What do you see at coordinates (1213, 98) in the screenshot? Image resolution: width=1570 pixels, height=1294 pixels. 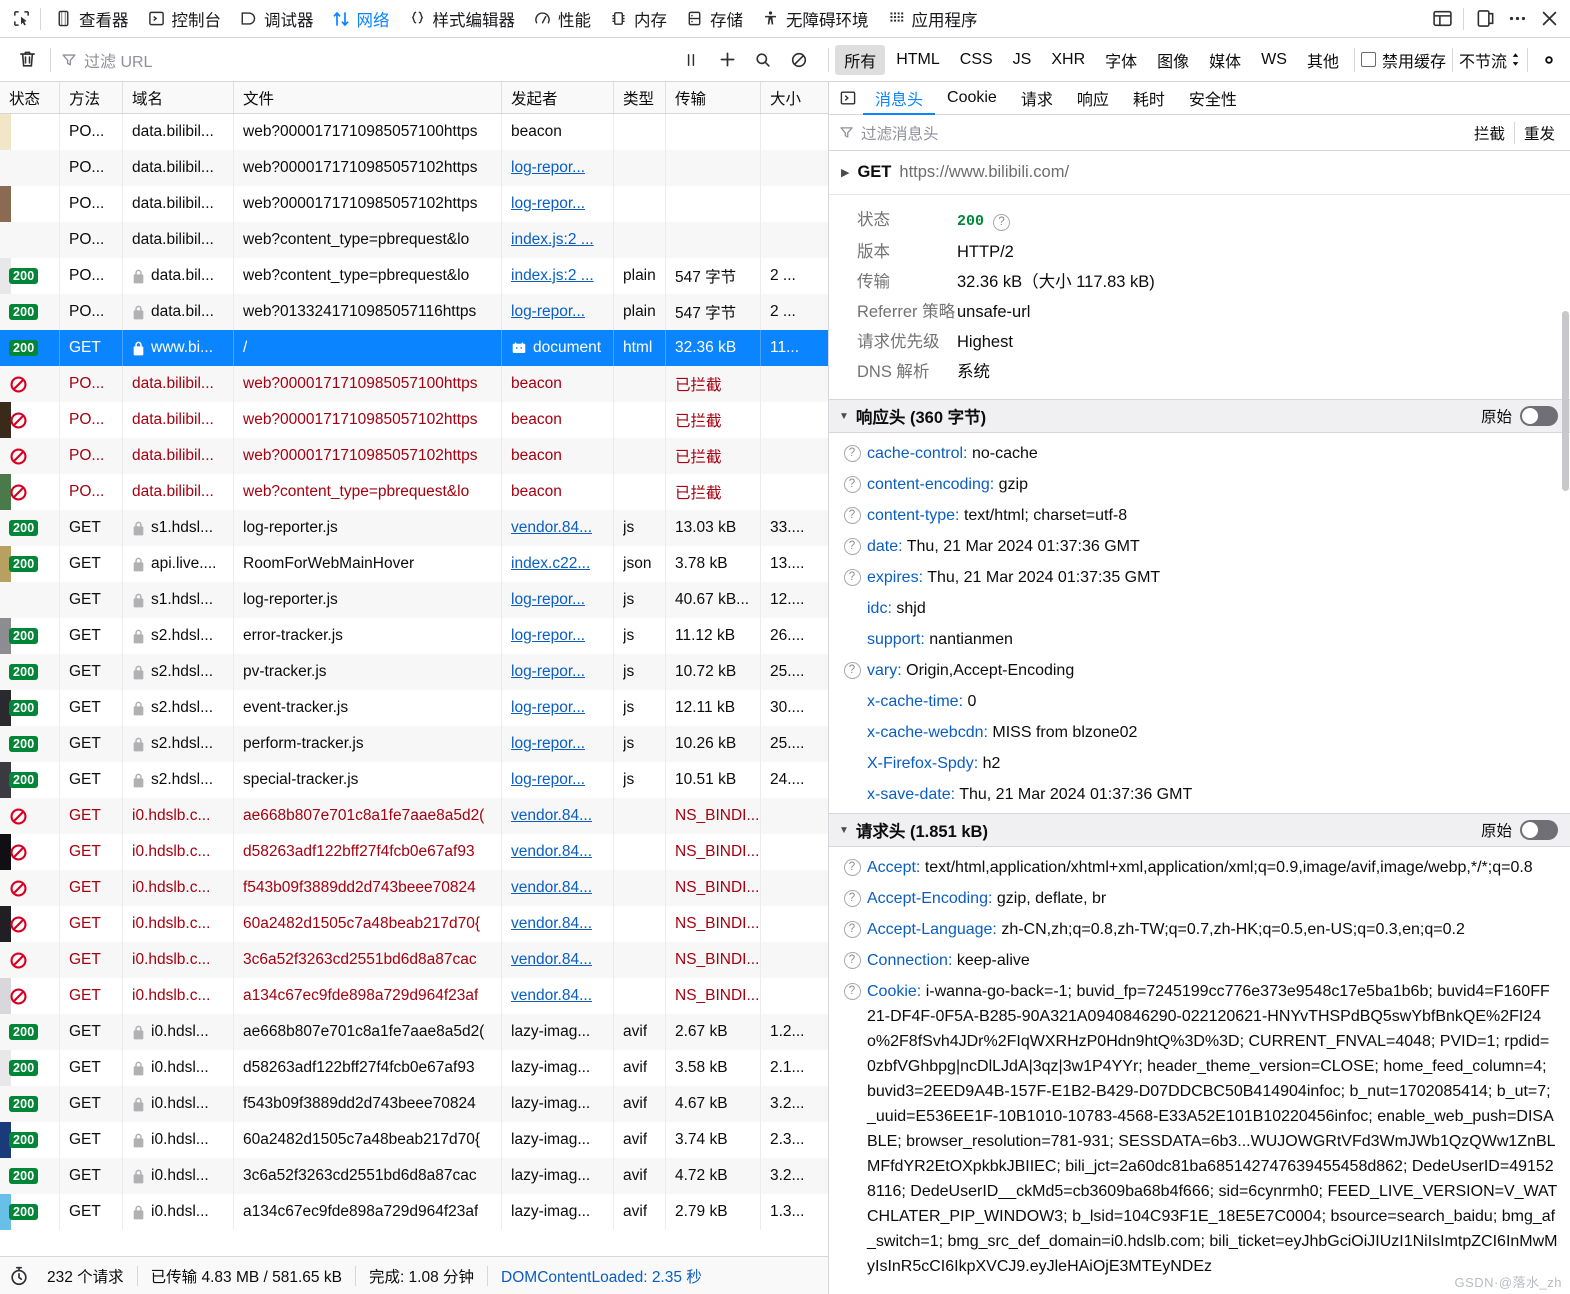 I see `details-tab-security: 安全性` at bounding box center [1213, 98].